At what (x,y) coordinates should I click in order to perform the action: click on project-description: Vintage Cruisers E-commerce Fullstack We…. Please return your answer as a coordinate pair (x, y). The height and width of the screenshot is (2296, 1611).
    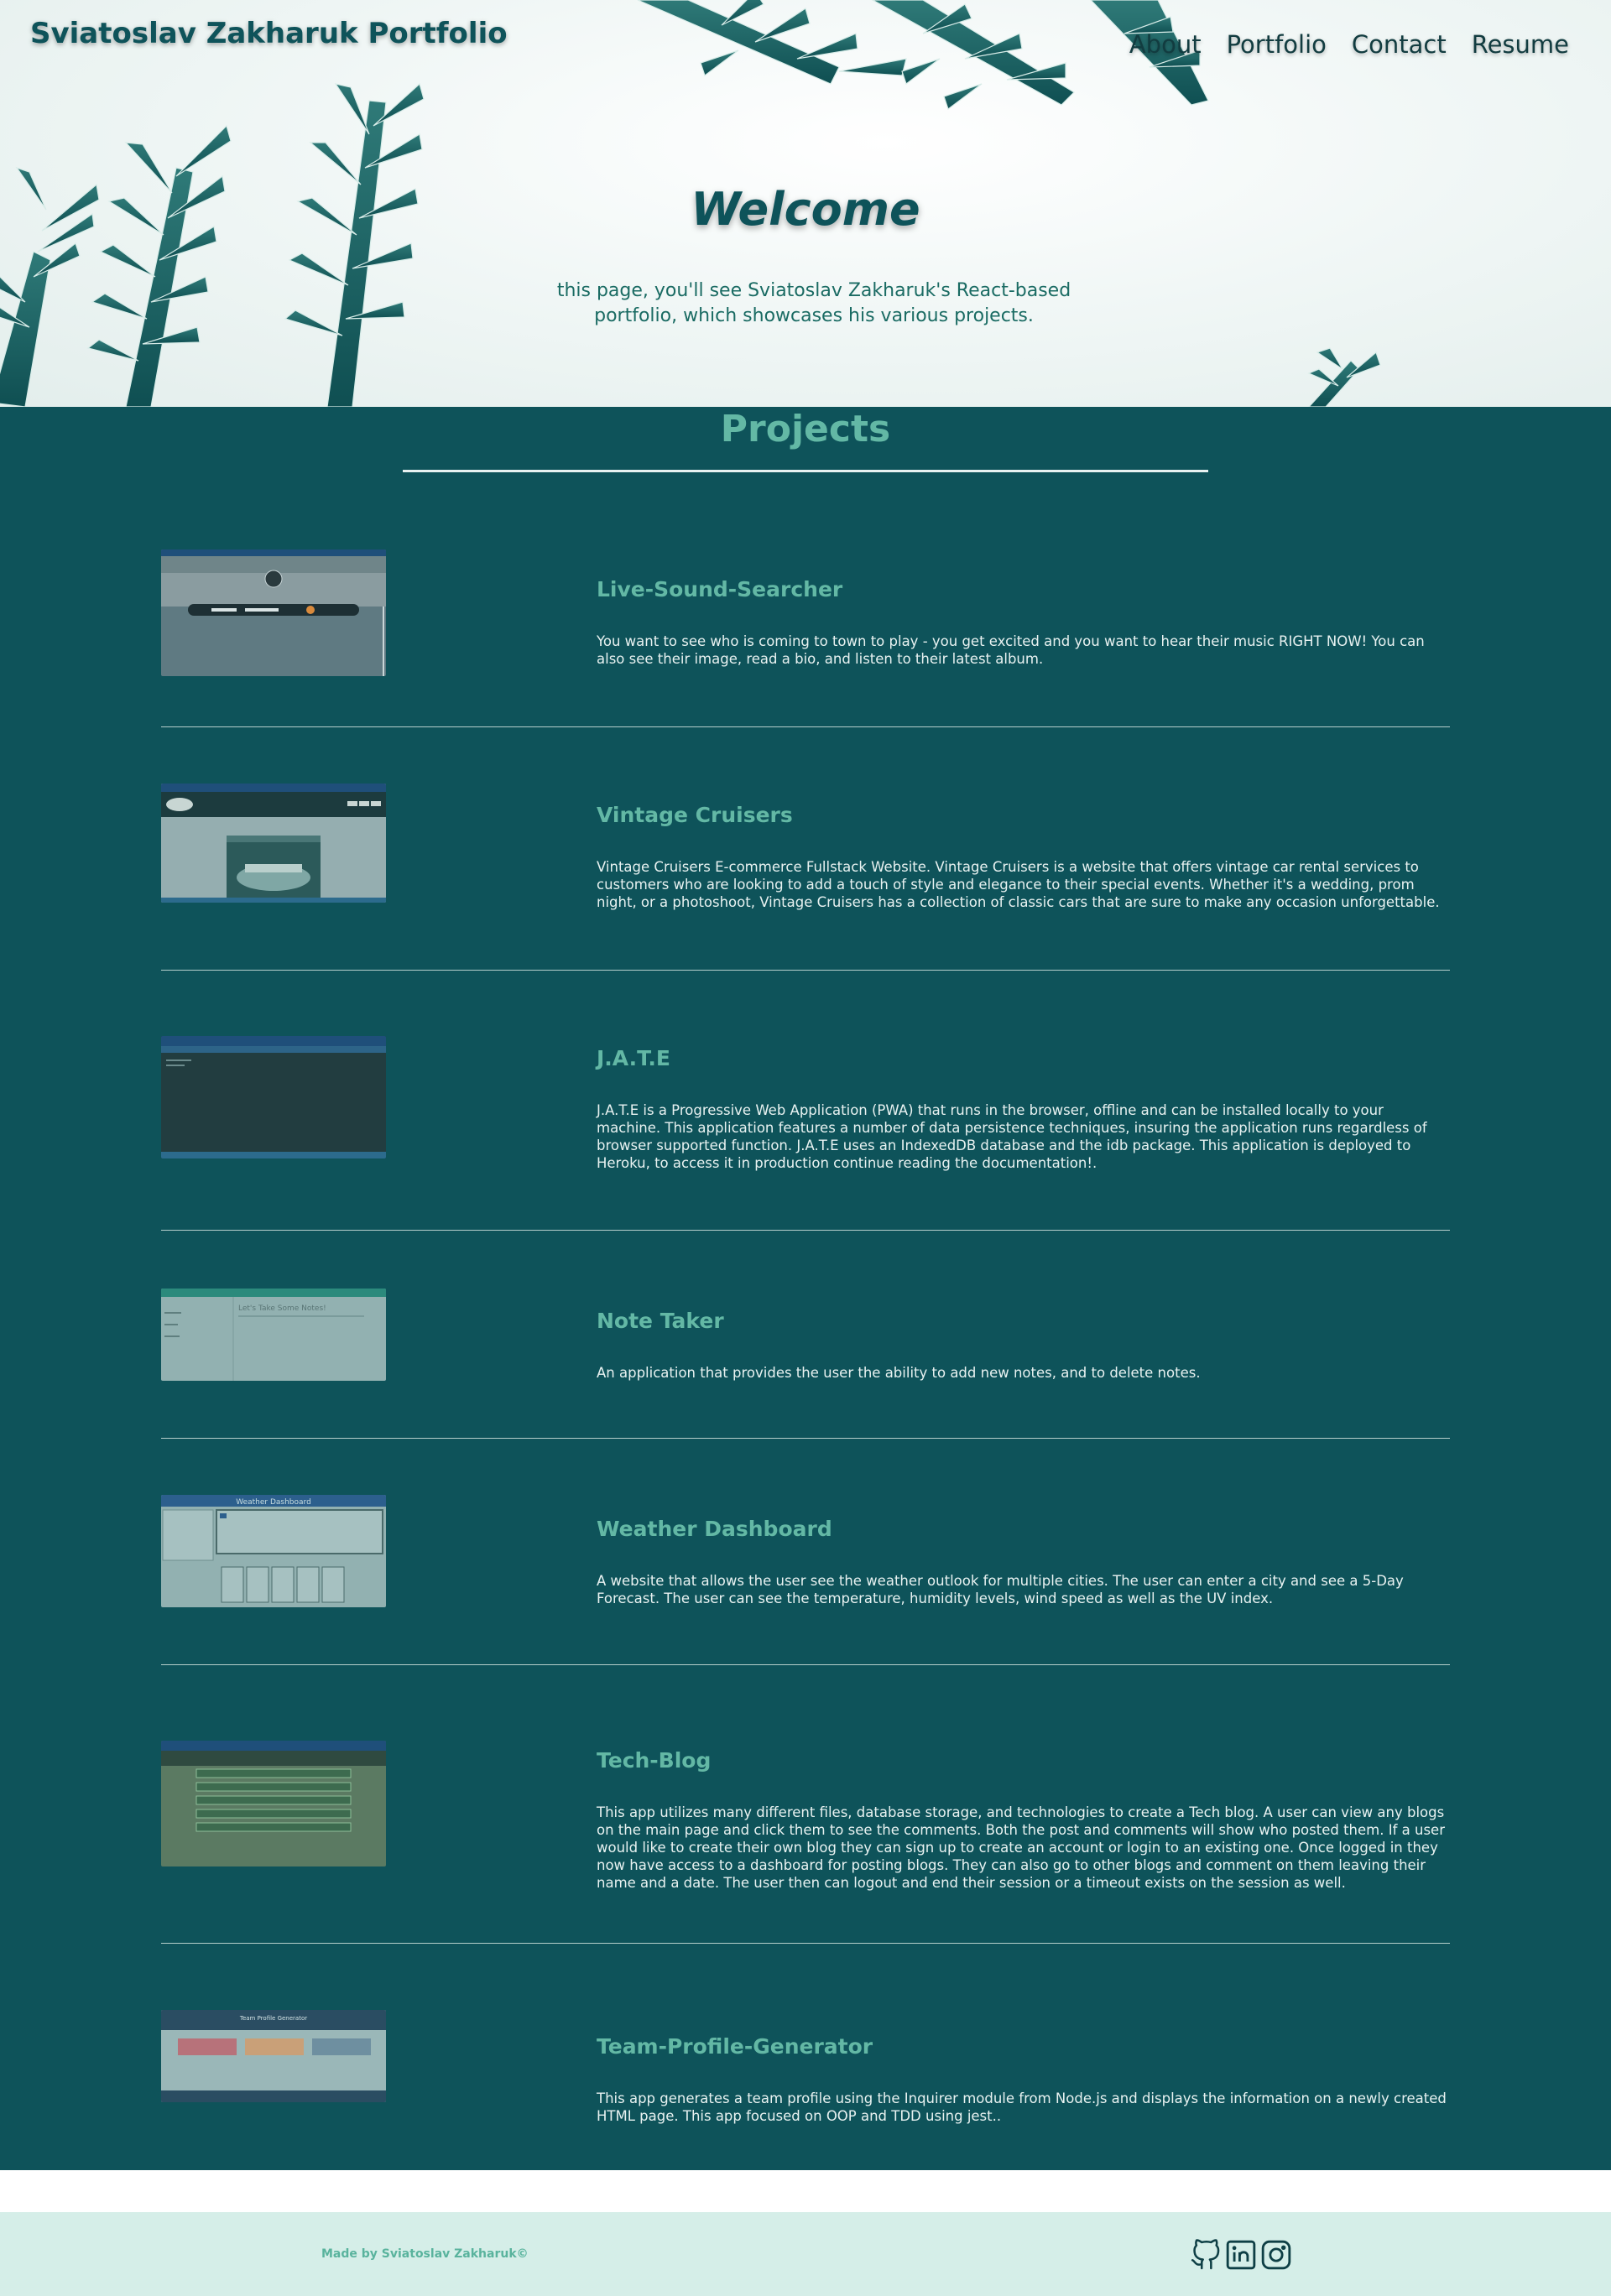
    Looking at the image, I should click on (1018, 884).